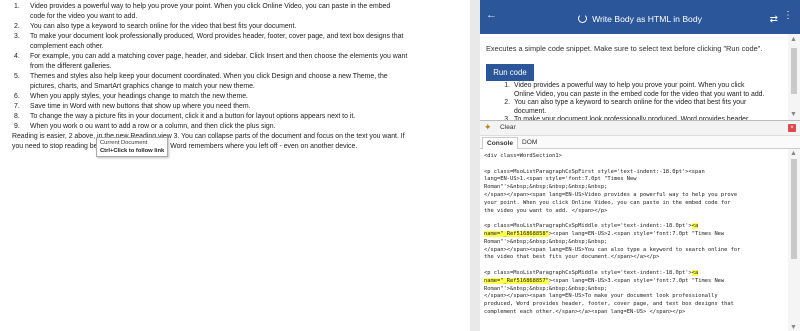  What do you see at coordinates (17, 96) in the screenshot?
I see `list-number: 6.` at bounding box center [17, 96].